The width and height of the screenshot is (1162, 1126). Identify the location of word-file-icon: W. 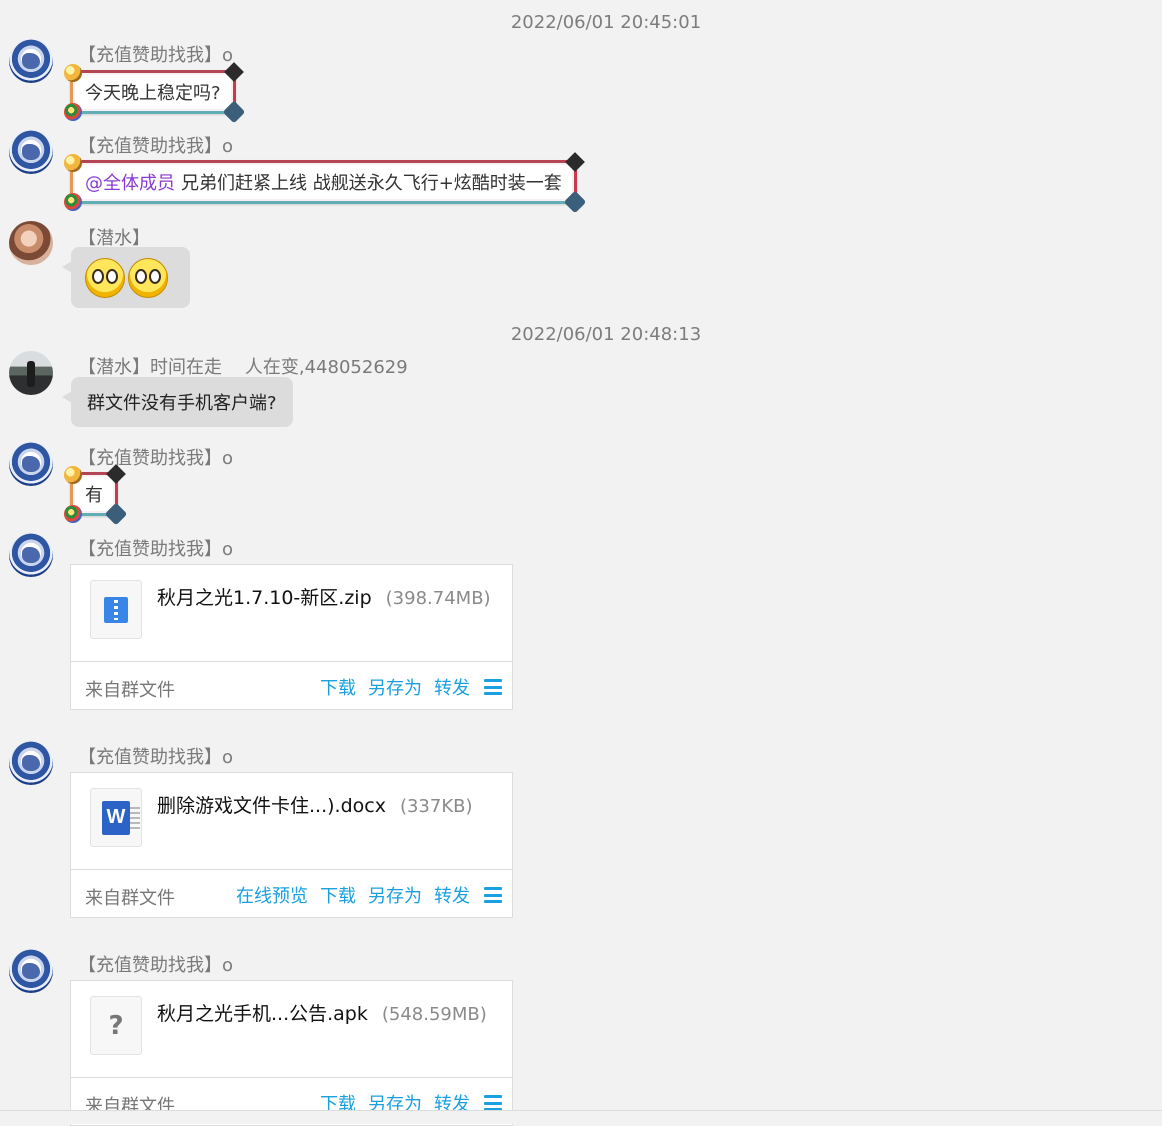
(116, 817).